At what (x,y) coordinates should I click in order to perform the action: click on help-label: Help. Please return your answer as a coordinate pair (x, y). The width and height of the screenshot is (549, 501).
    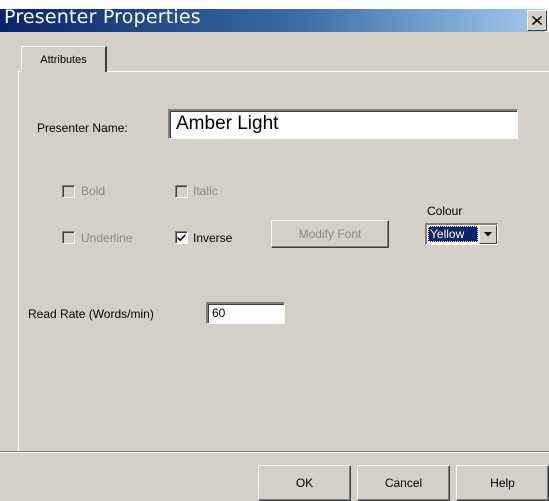
    Looking at the image, I should click on (502, 483).